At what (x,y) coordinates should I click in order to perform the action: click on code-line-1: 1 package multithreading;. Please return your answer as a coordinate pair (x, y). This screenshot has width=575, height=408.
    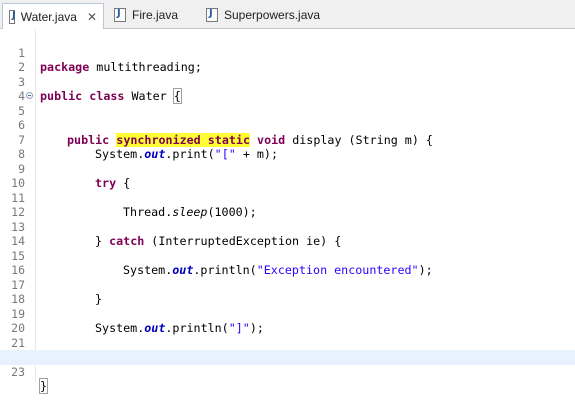
    Looking at the image, I should click on (287, 53).